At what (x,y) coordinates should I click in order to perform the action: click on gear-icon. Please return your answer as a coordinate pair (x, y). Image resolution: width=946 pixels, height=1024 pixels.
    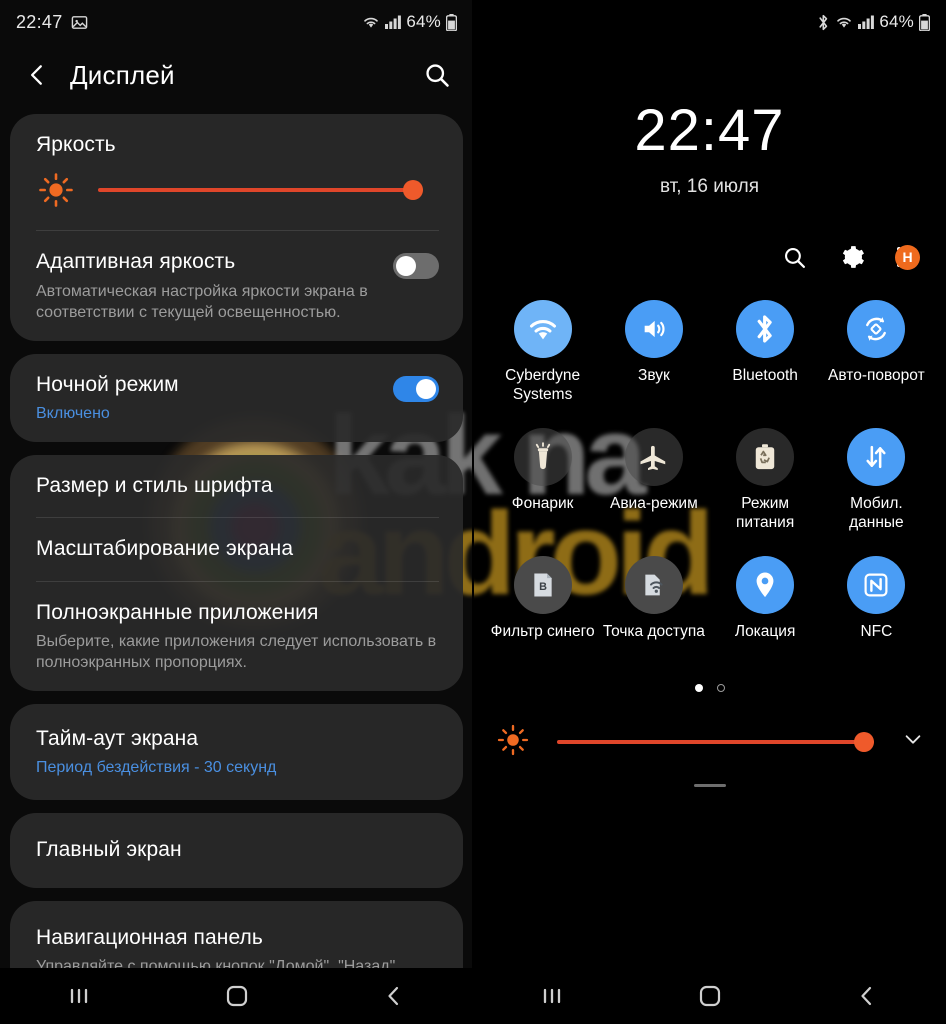
    Looking at the image, I should click on (852, 257).